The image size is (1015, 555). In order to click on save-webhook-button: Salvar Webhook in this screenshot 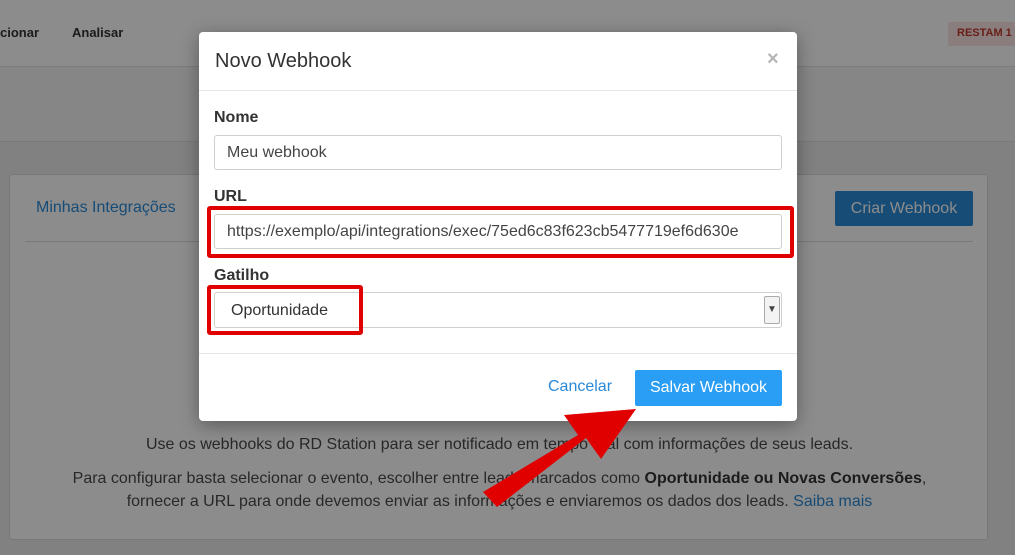, I will do `click(708, 388)`.